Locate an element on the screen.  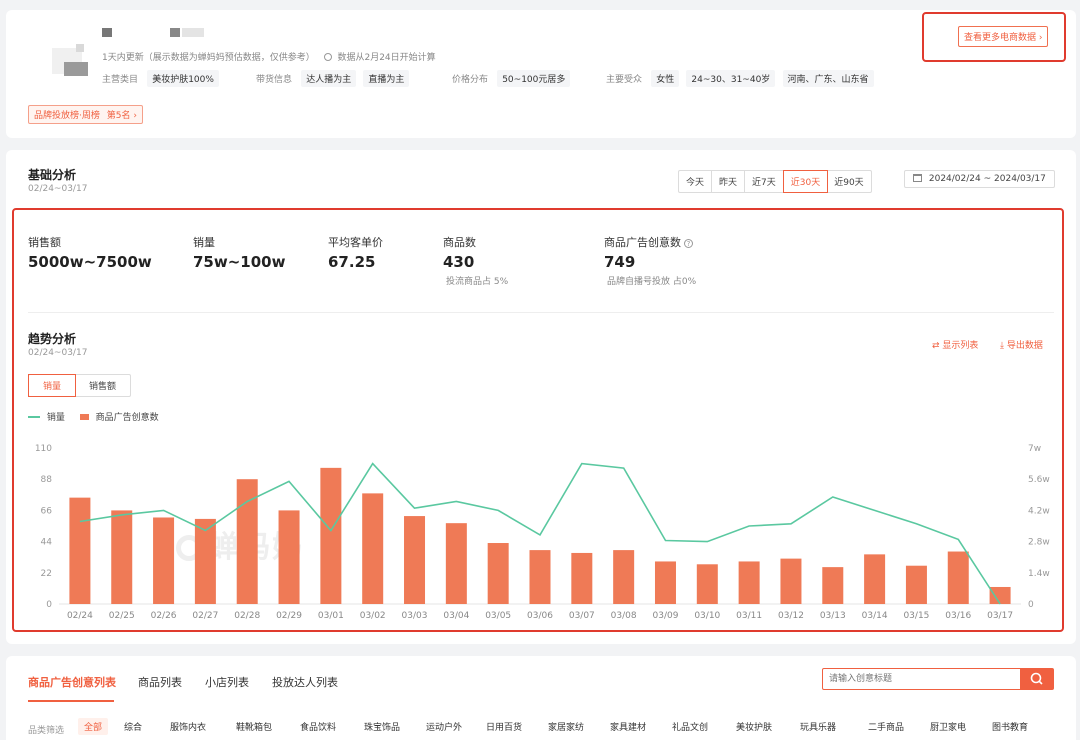
category-6: 运动户外 is located at coordinates (444, 726).